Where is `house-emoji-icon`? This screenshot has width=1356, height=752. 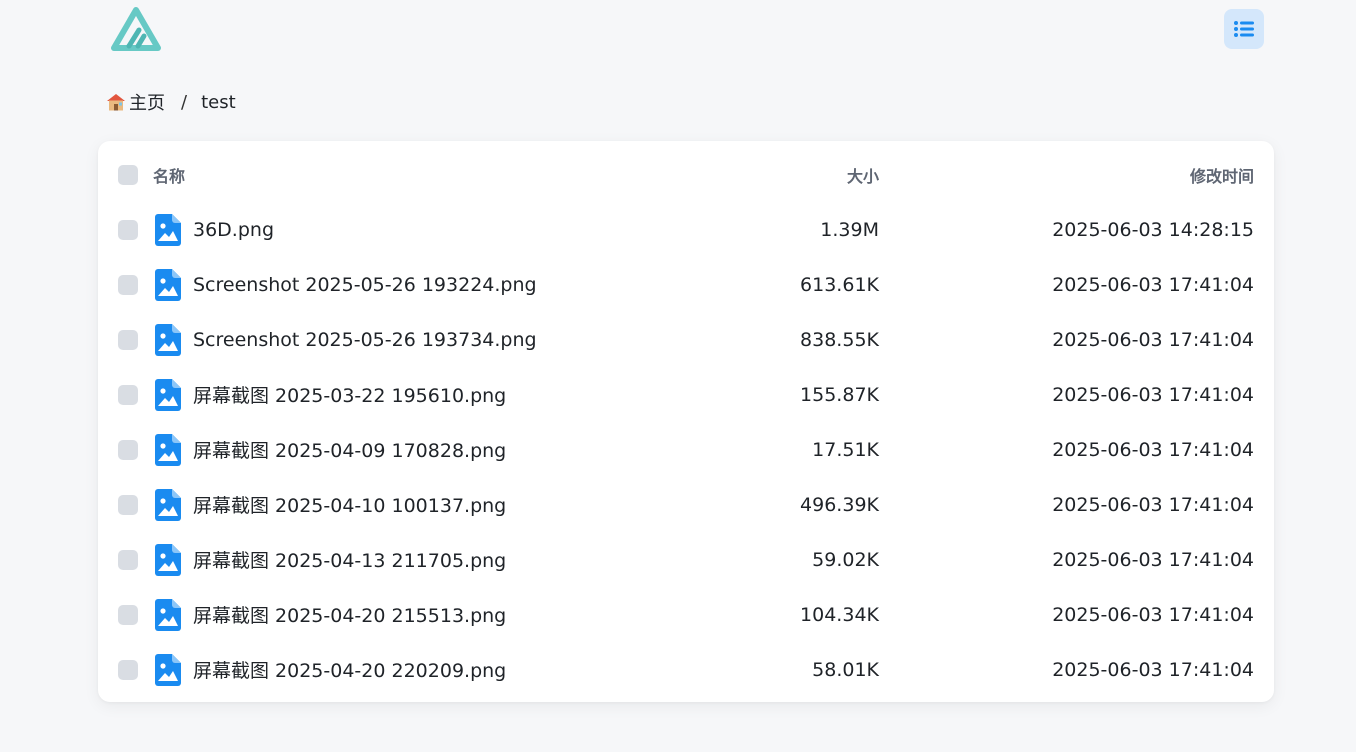 house-emoji-icon is located at coordinates (116, 102).